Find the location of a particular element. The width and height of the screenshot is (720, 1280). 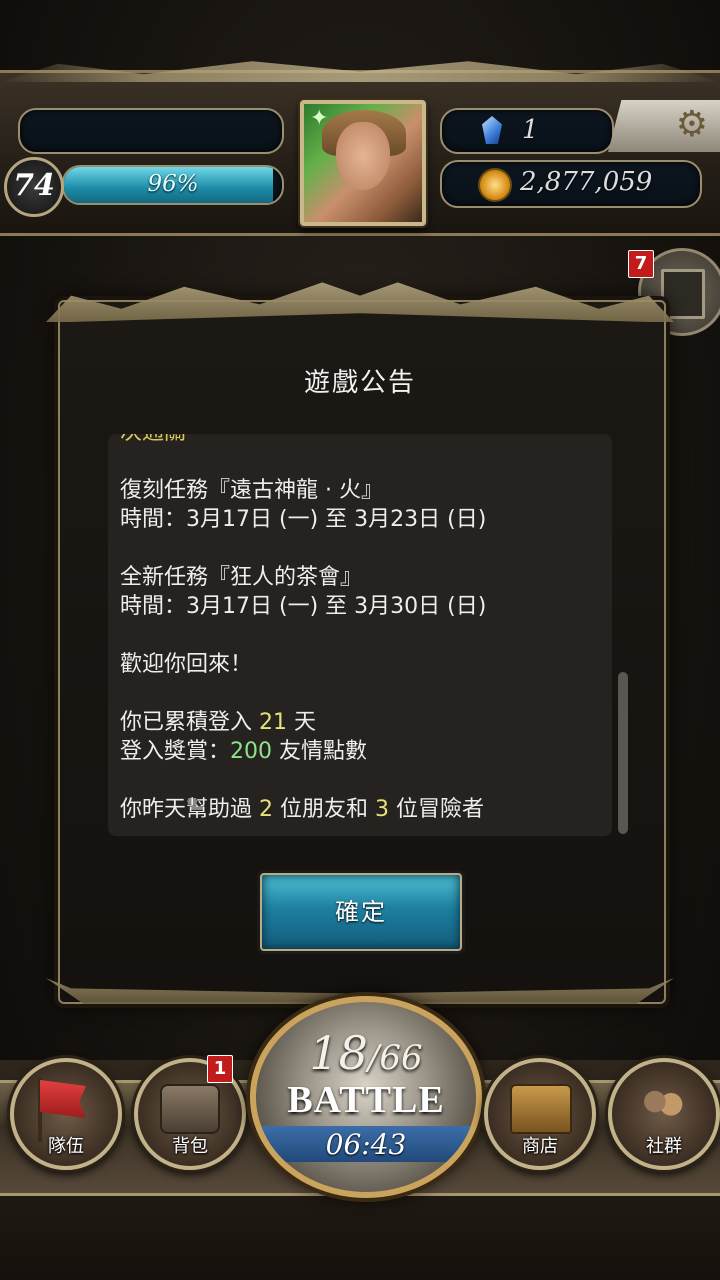

nav-bag-label: 背包 is located at coordinates (190, 1146).